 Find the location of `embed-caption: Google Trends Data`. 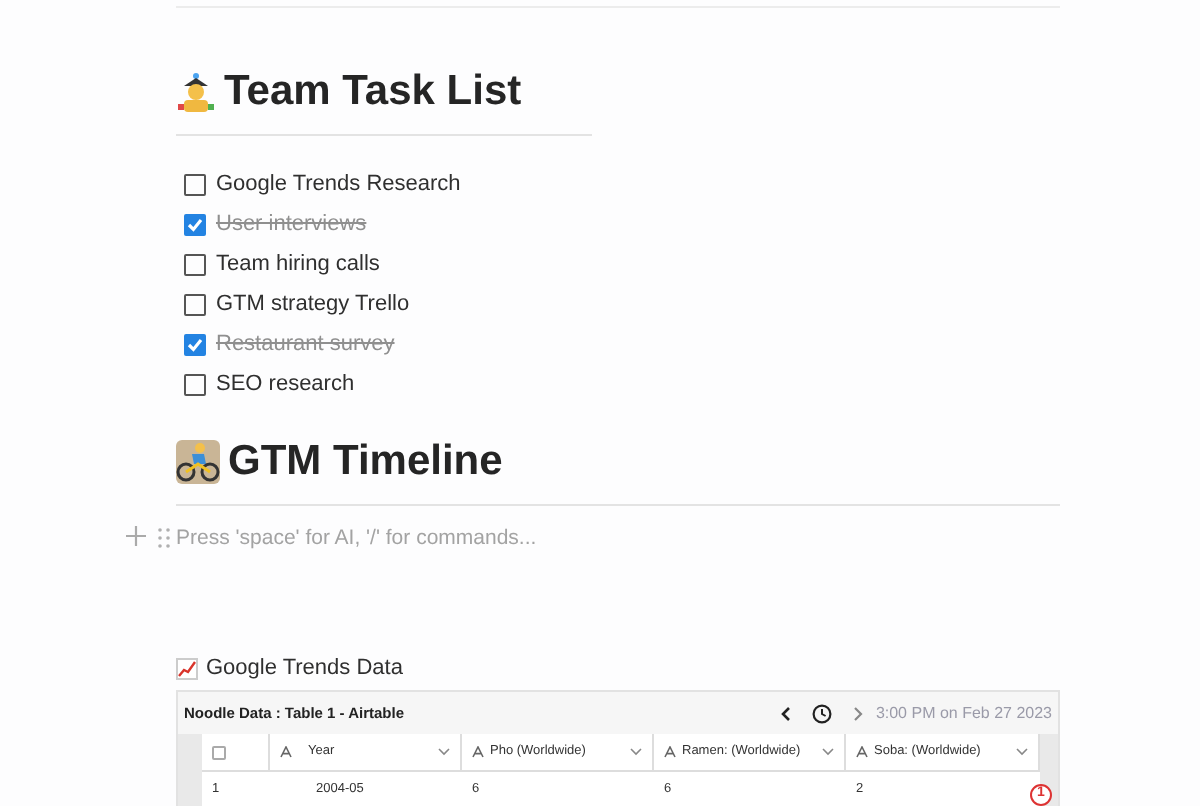

embed-caption: Google Trends Data is located at coordinates (304, 668).